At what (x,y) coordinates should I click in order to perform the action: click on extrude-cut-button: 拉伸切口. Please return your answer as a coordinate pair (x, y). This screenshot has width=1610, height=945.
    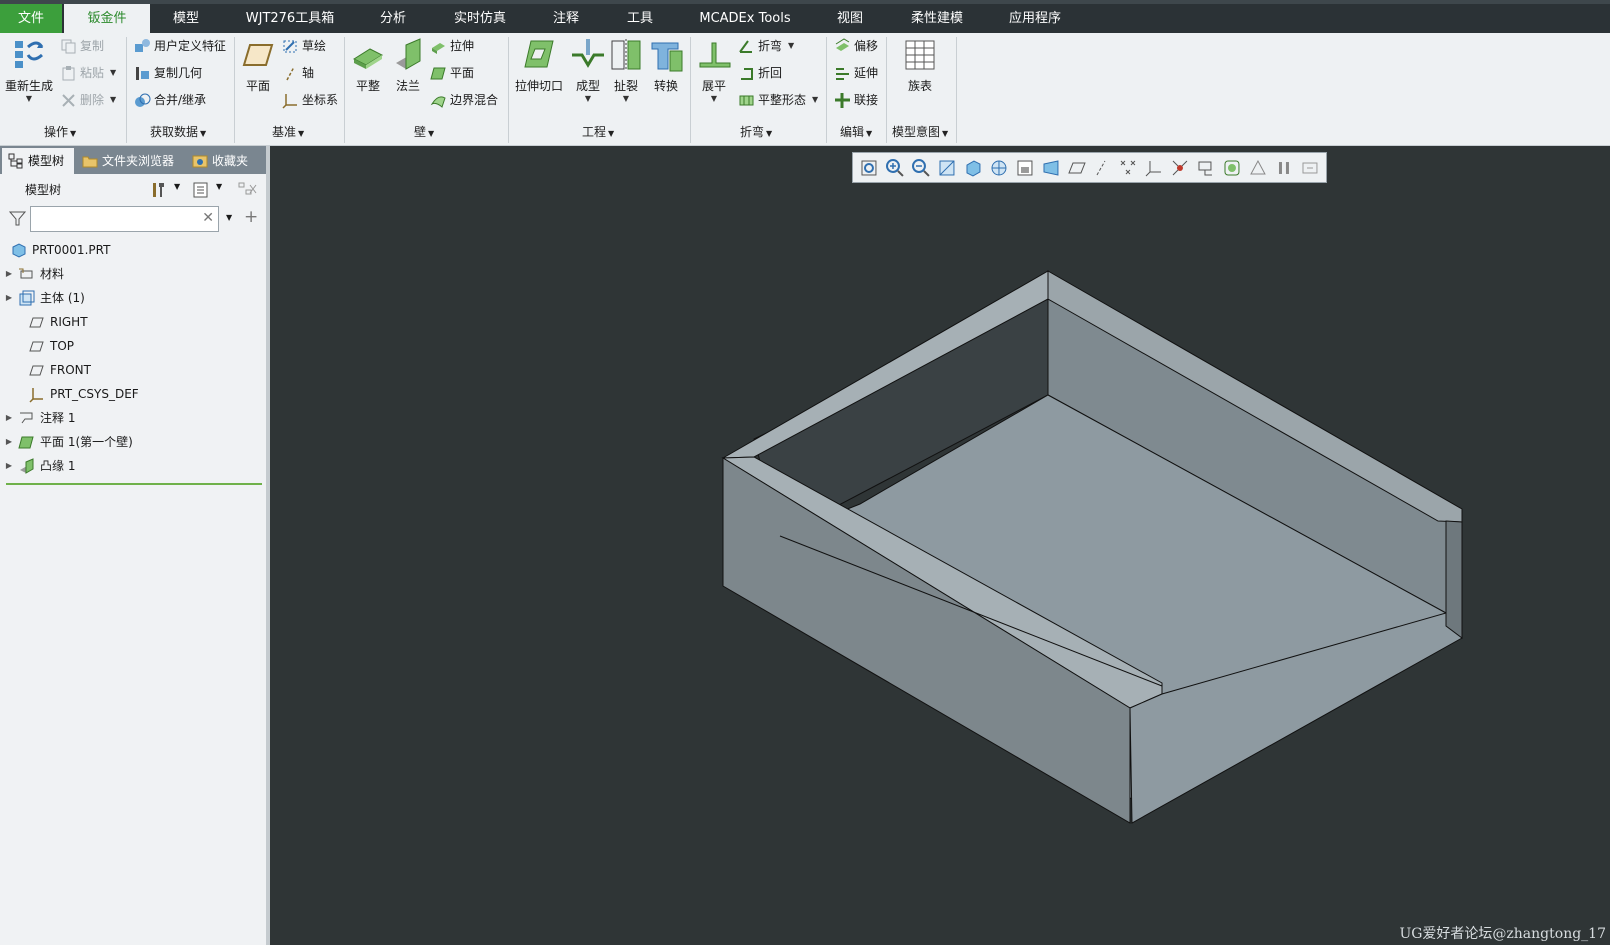
    Looking at the image, I should click on (539, 65).